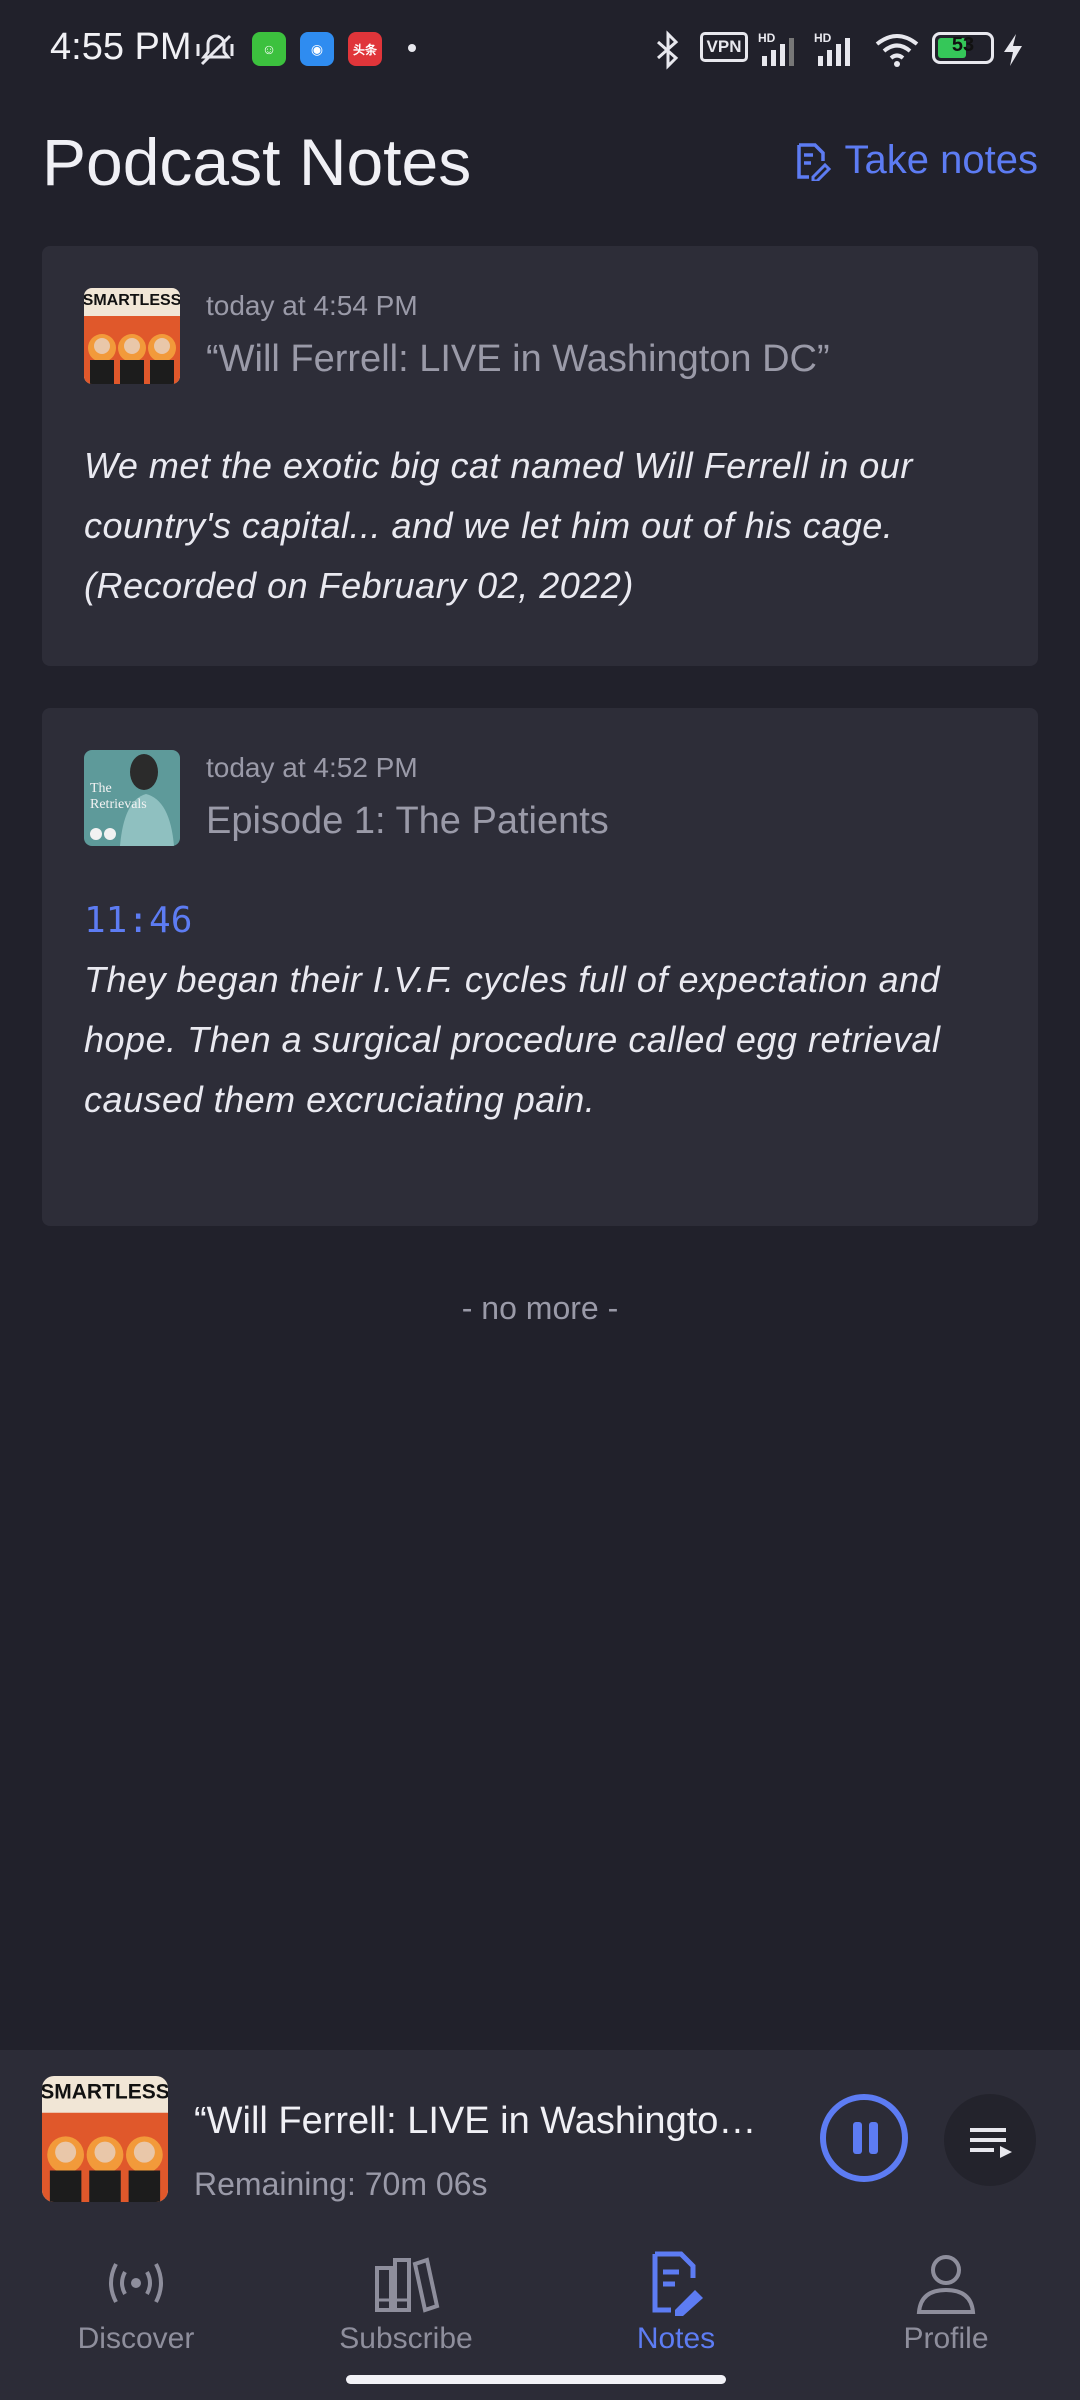 This screenshot has width=1080, height=2400. I want to click on library-icon, so click(407, 2285).